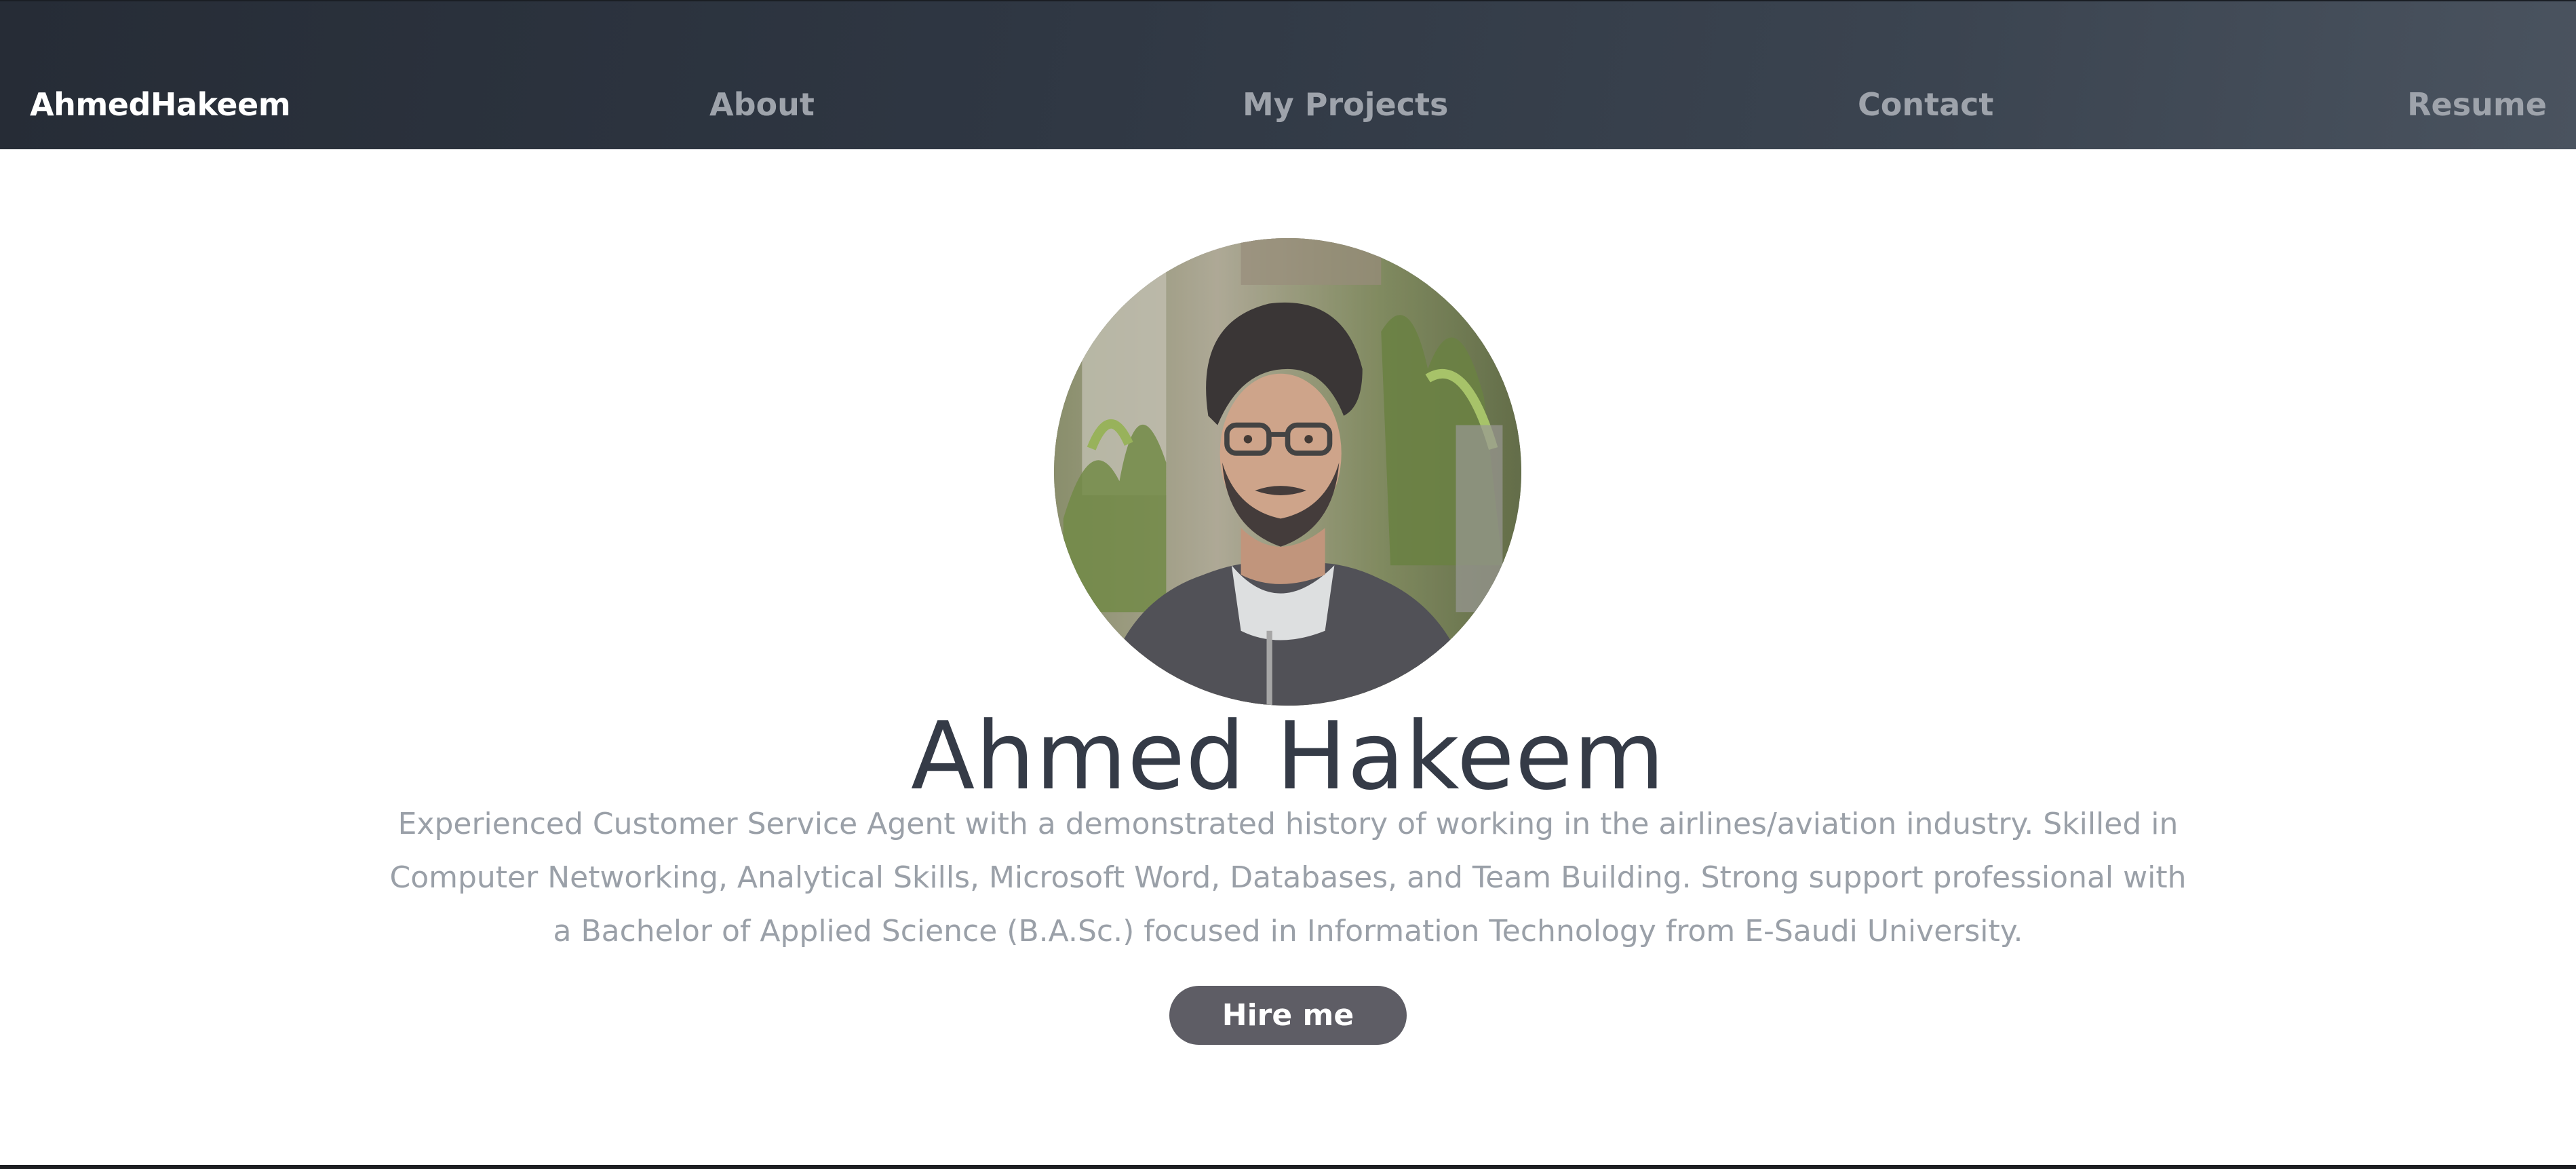 The height and width of the screenshot is (1169, 2576). What do you see at coordinates (1288, 1167) in the screenshot?
I see `bottom-divider` at bounding box center [1288, 1167].